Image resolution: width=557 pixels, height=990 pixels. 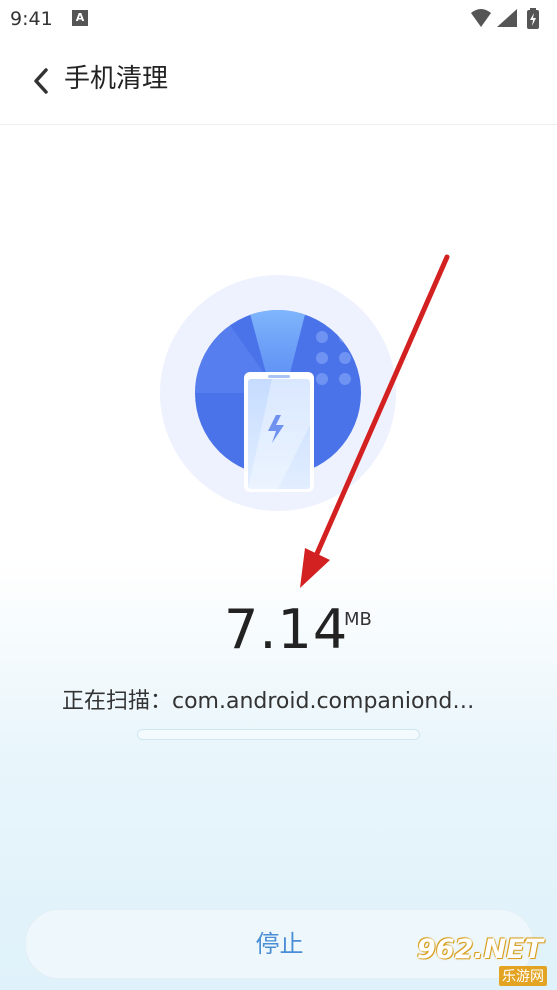 What do you see at coordinates (278, 734) in the screenshot?
I see `scan-progress-bar` at bounding box center [278, 734].